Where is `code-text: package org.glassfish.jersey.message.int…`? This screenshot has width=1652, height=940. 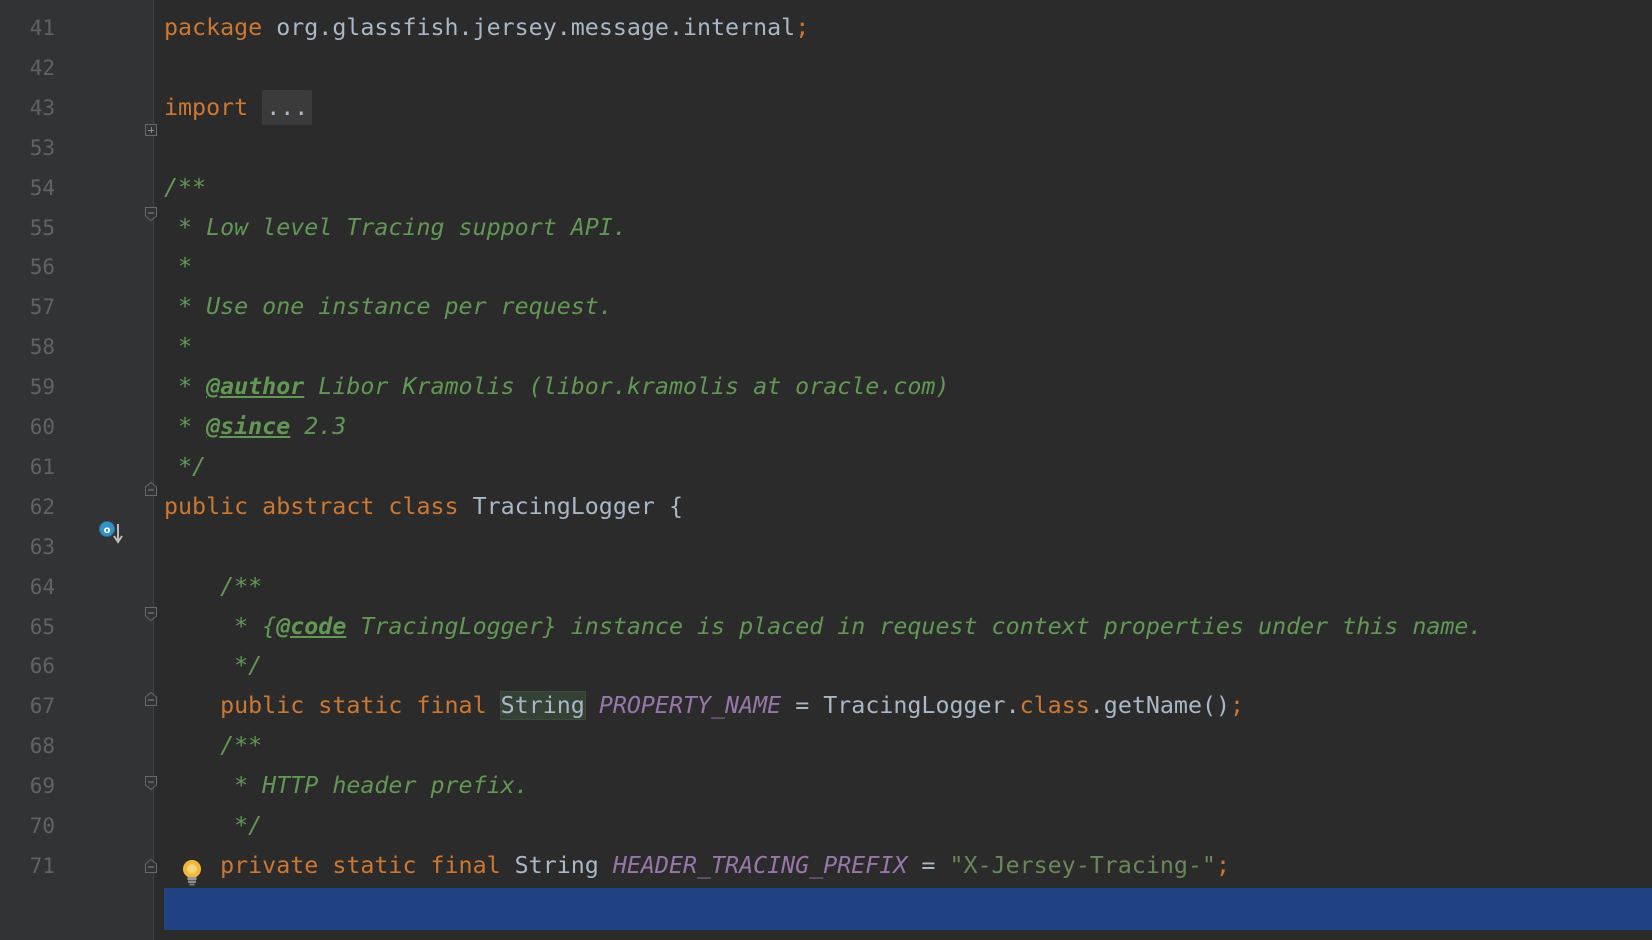
code-text: package org.glassfish.jersey.message.int… is located at coordinates (486, 28).